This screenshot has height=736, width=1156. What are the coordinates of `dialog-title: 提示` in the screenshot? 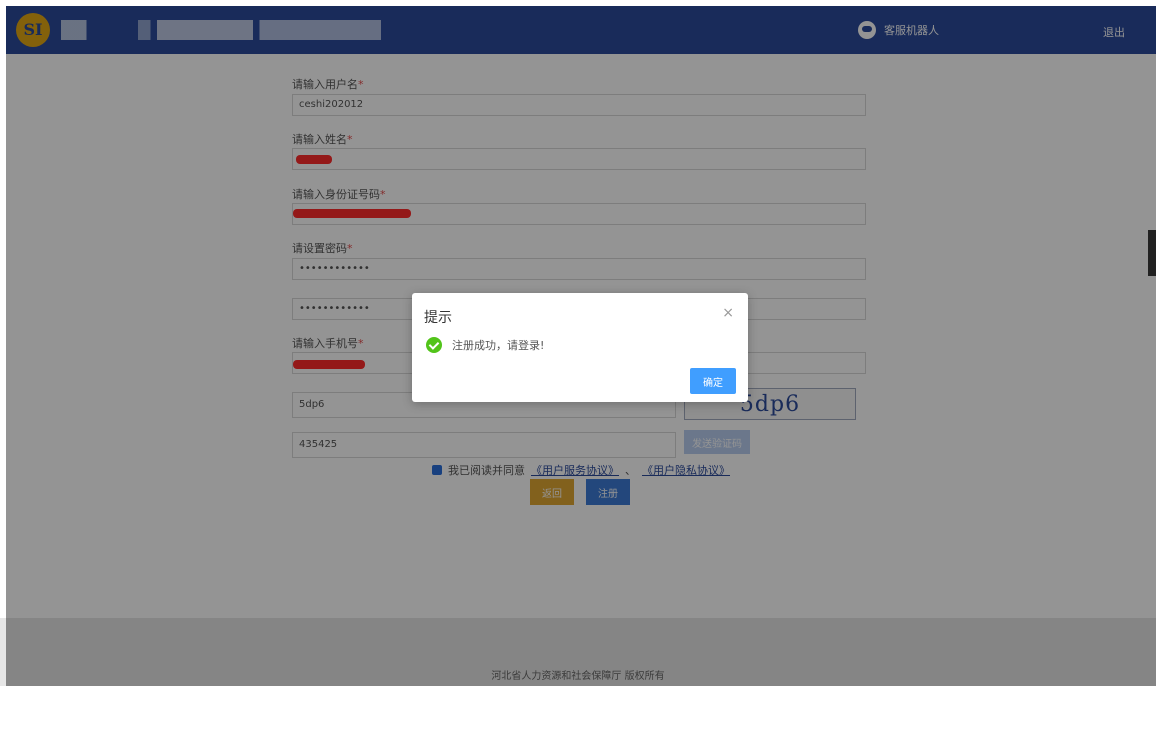 It's located at (438, 318).